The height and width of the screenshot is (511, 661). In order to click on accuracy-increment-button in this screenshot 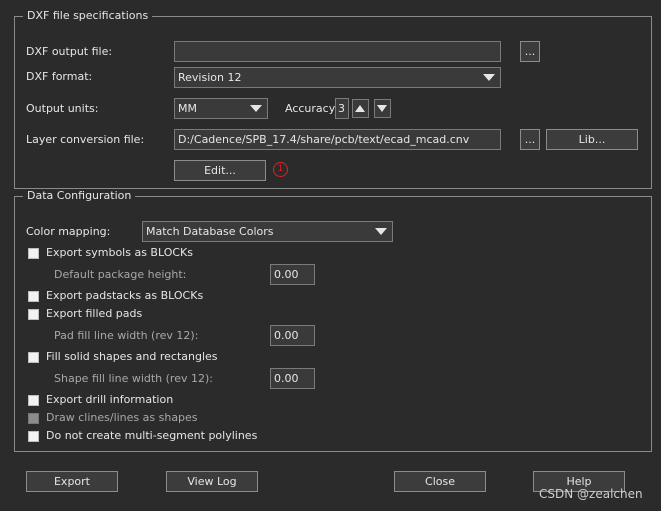, I will do `click(360, 108)`.